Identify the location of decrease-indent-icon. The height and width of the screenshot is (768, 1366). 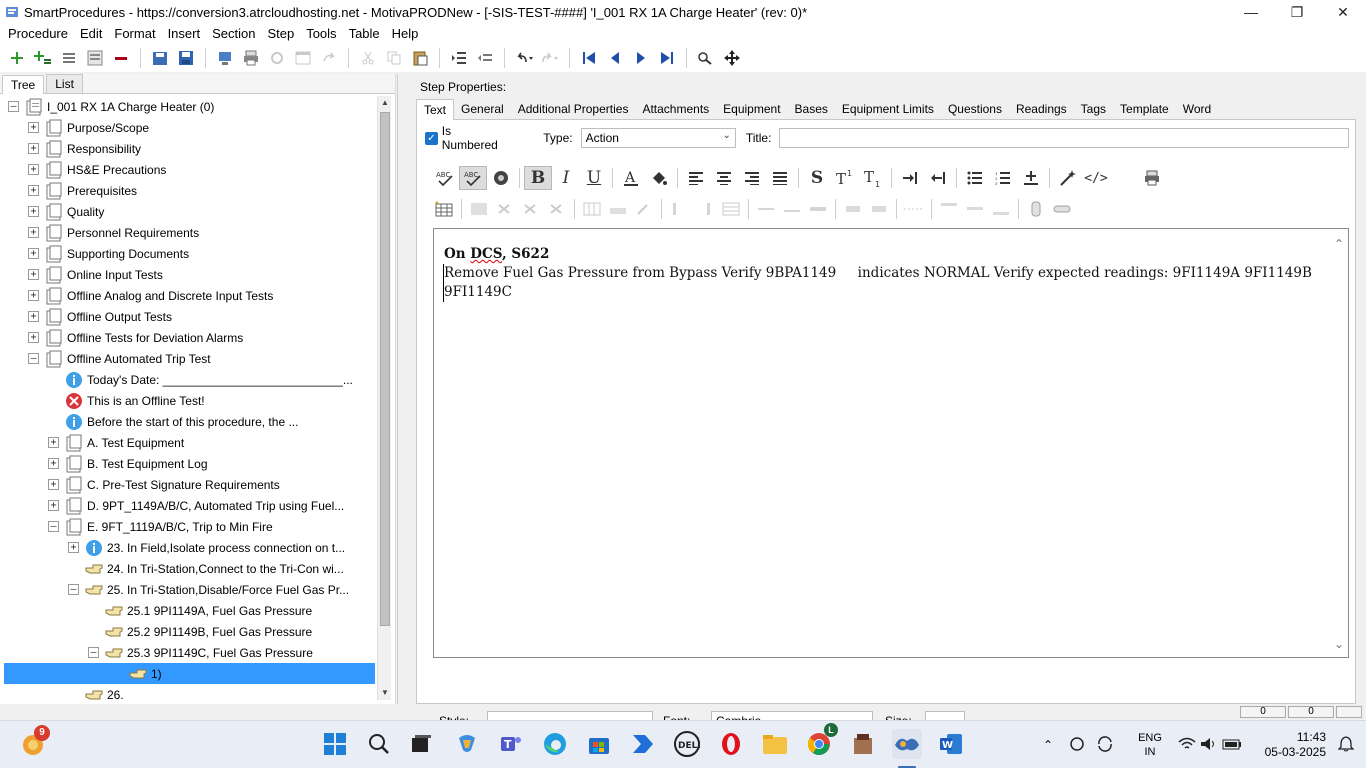
(938, 178).